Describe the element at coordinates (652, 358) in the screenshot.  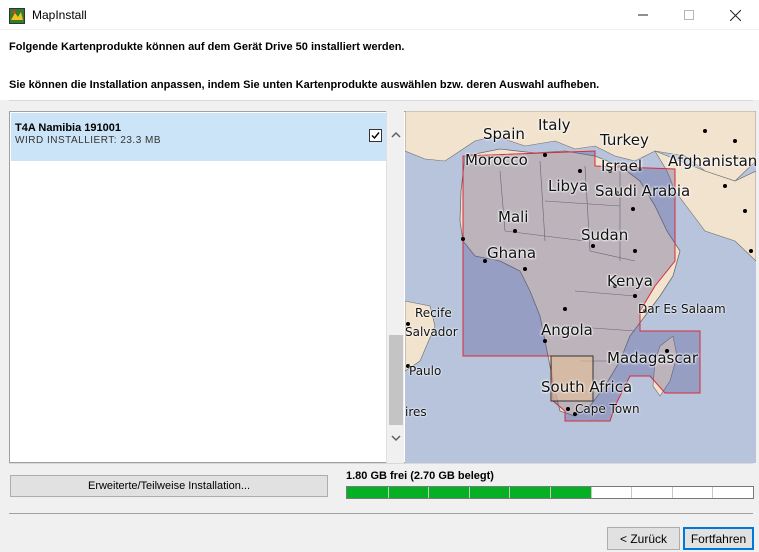
I see `map-label: Madagascar` at that location.